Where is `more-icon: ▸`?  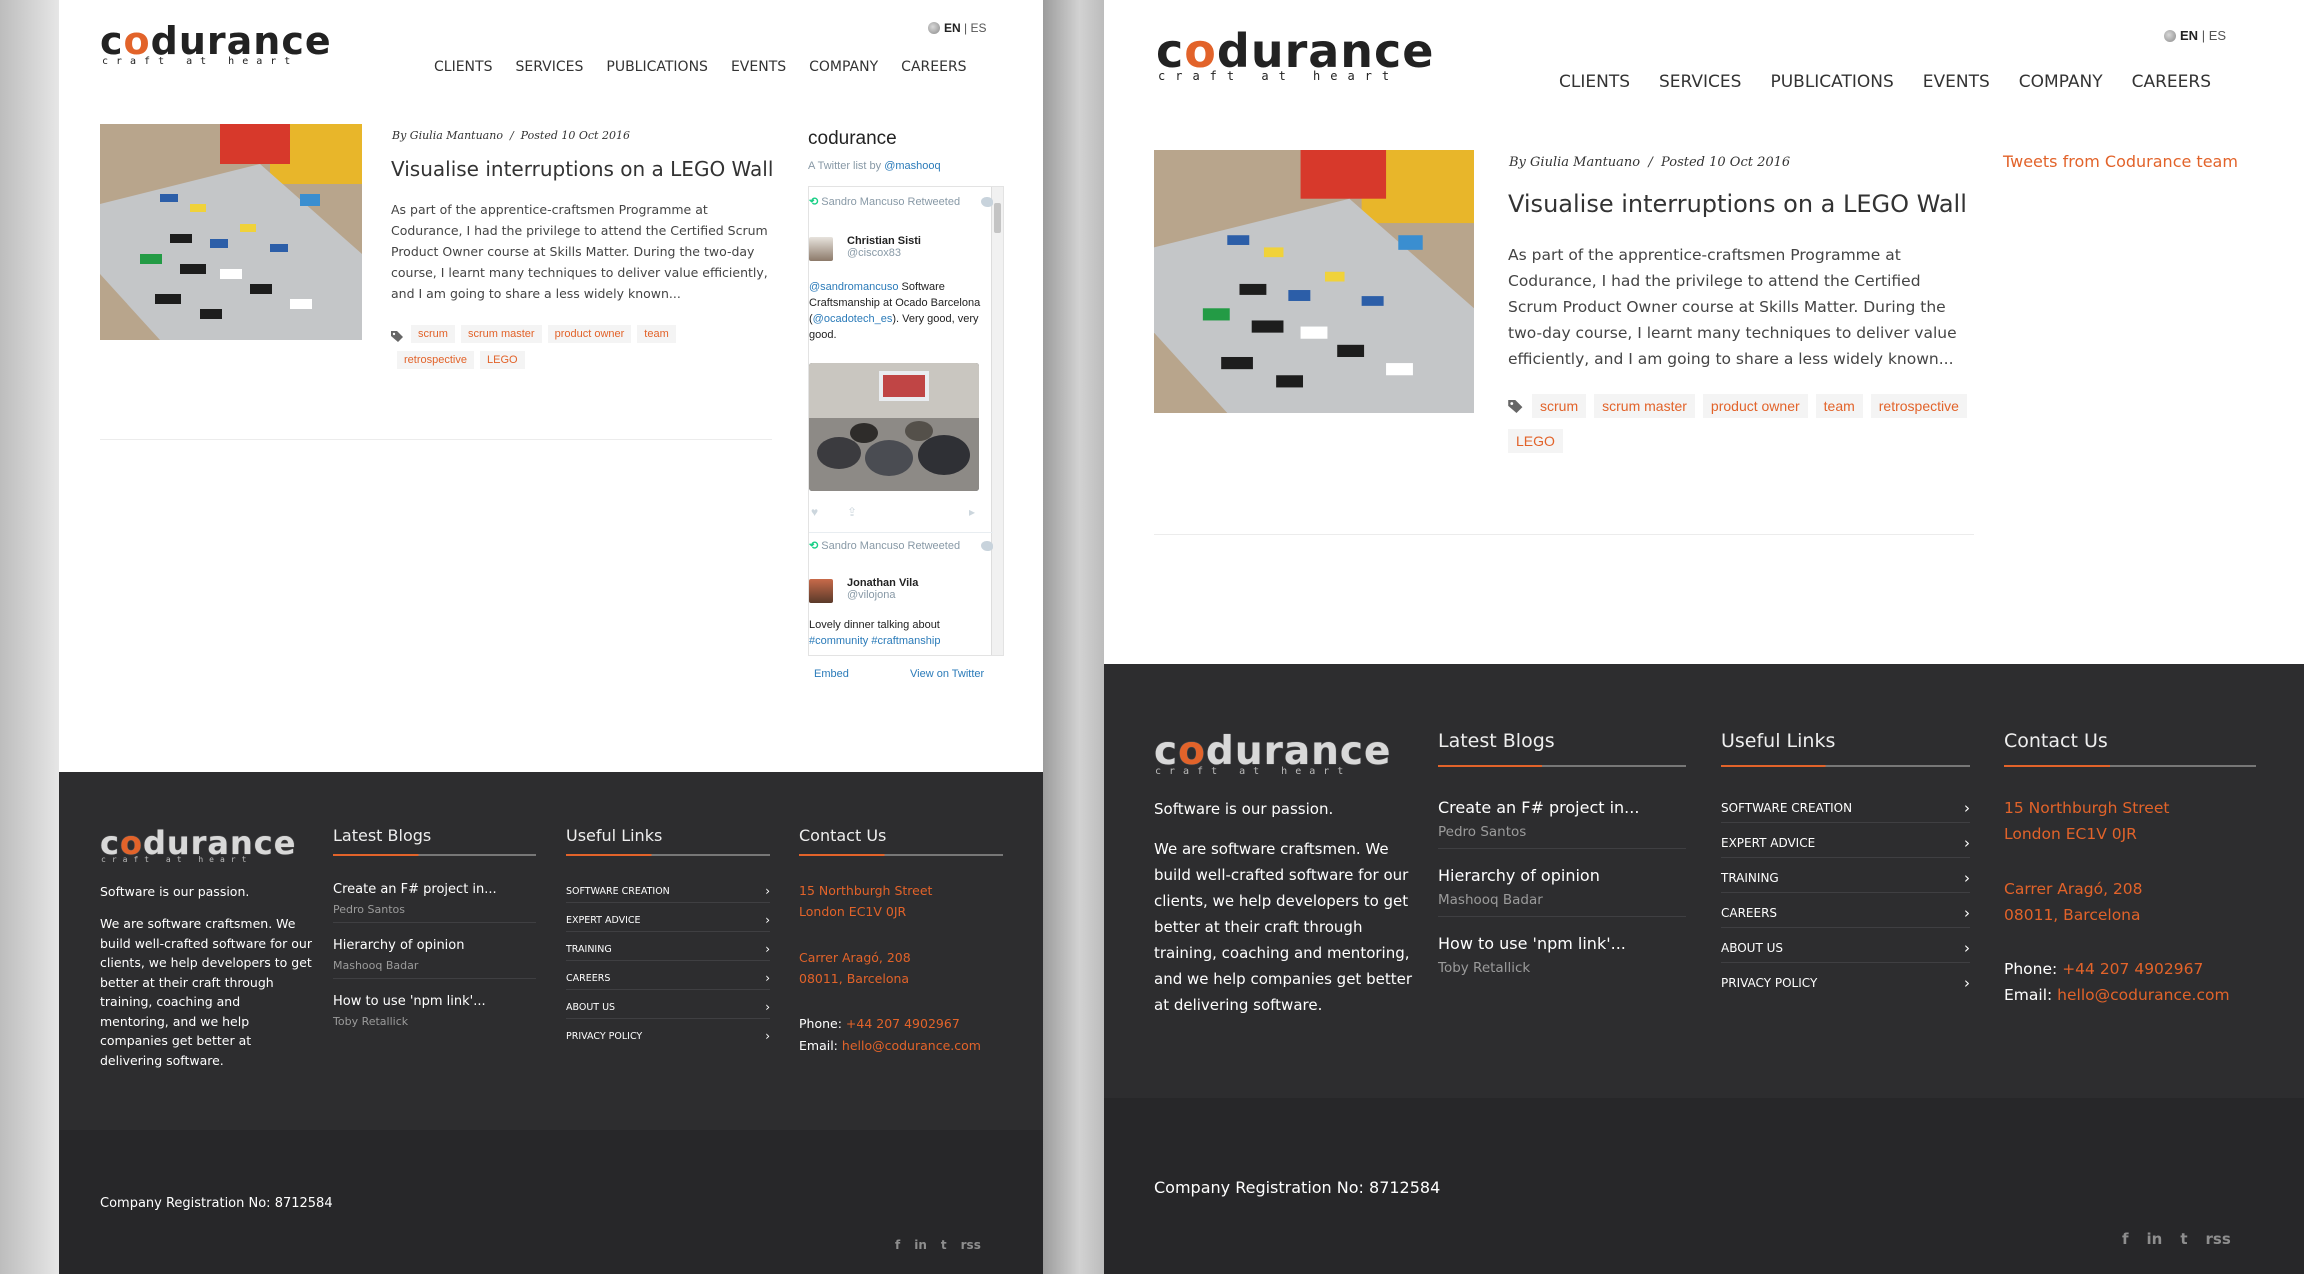
more-icon: ▸ is located at coordinates (972, 512).